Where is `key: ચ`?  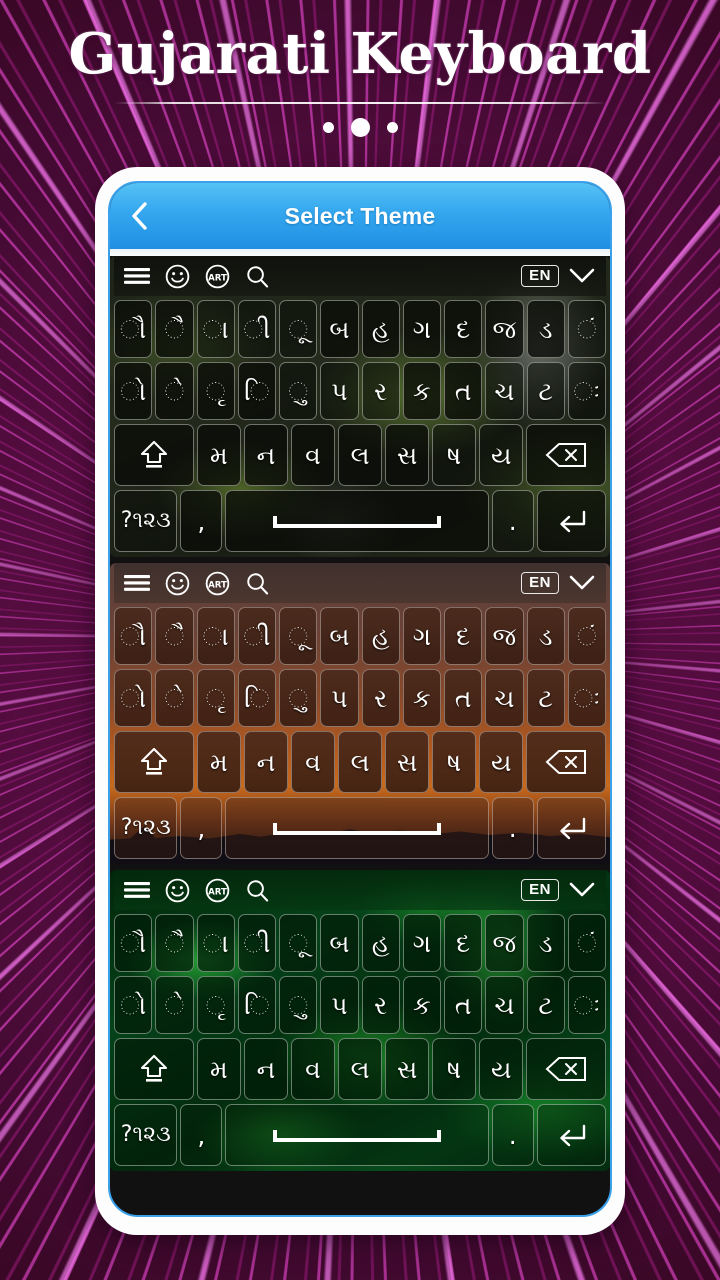 key: ચ is located at coordinates (504, 1005).